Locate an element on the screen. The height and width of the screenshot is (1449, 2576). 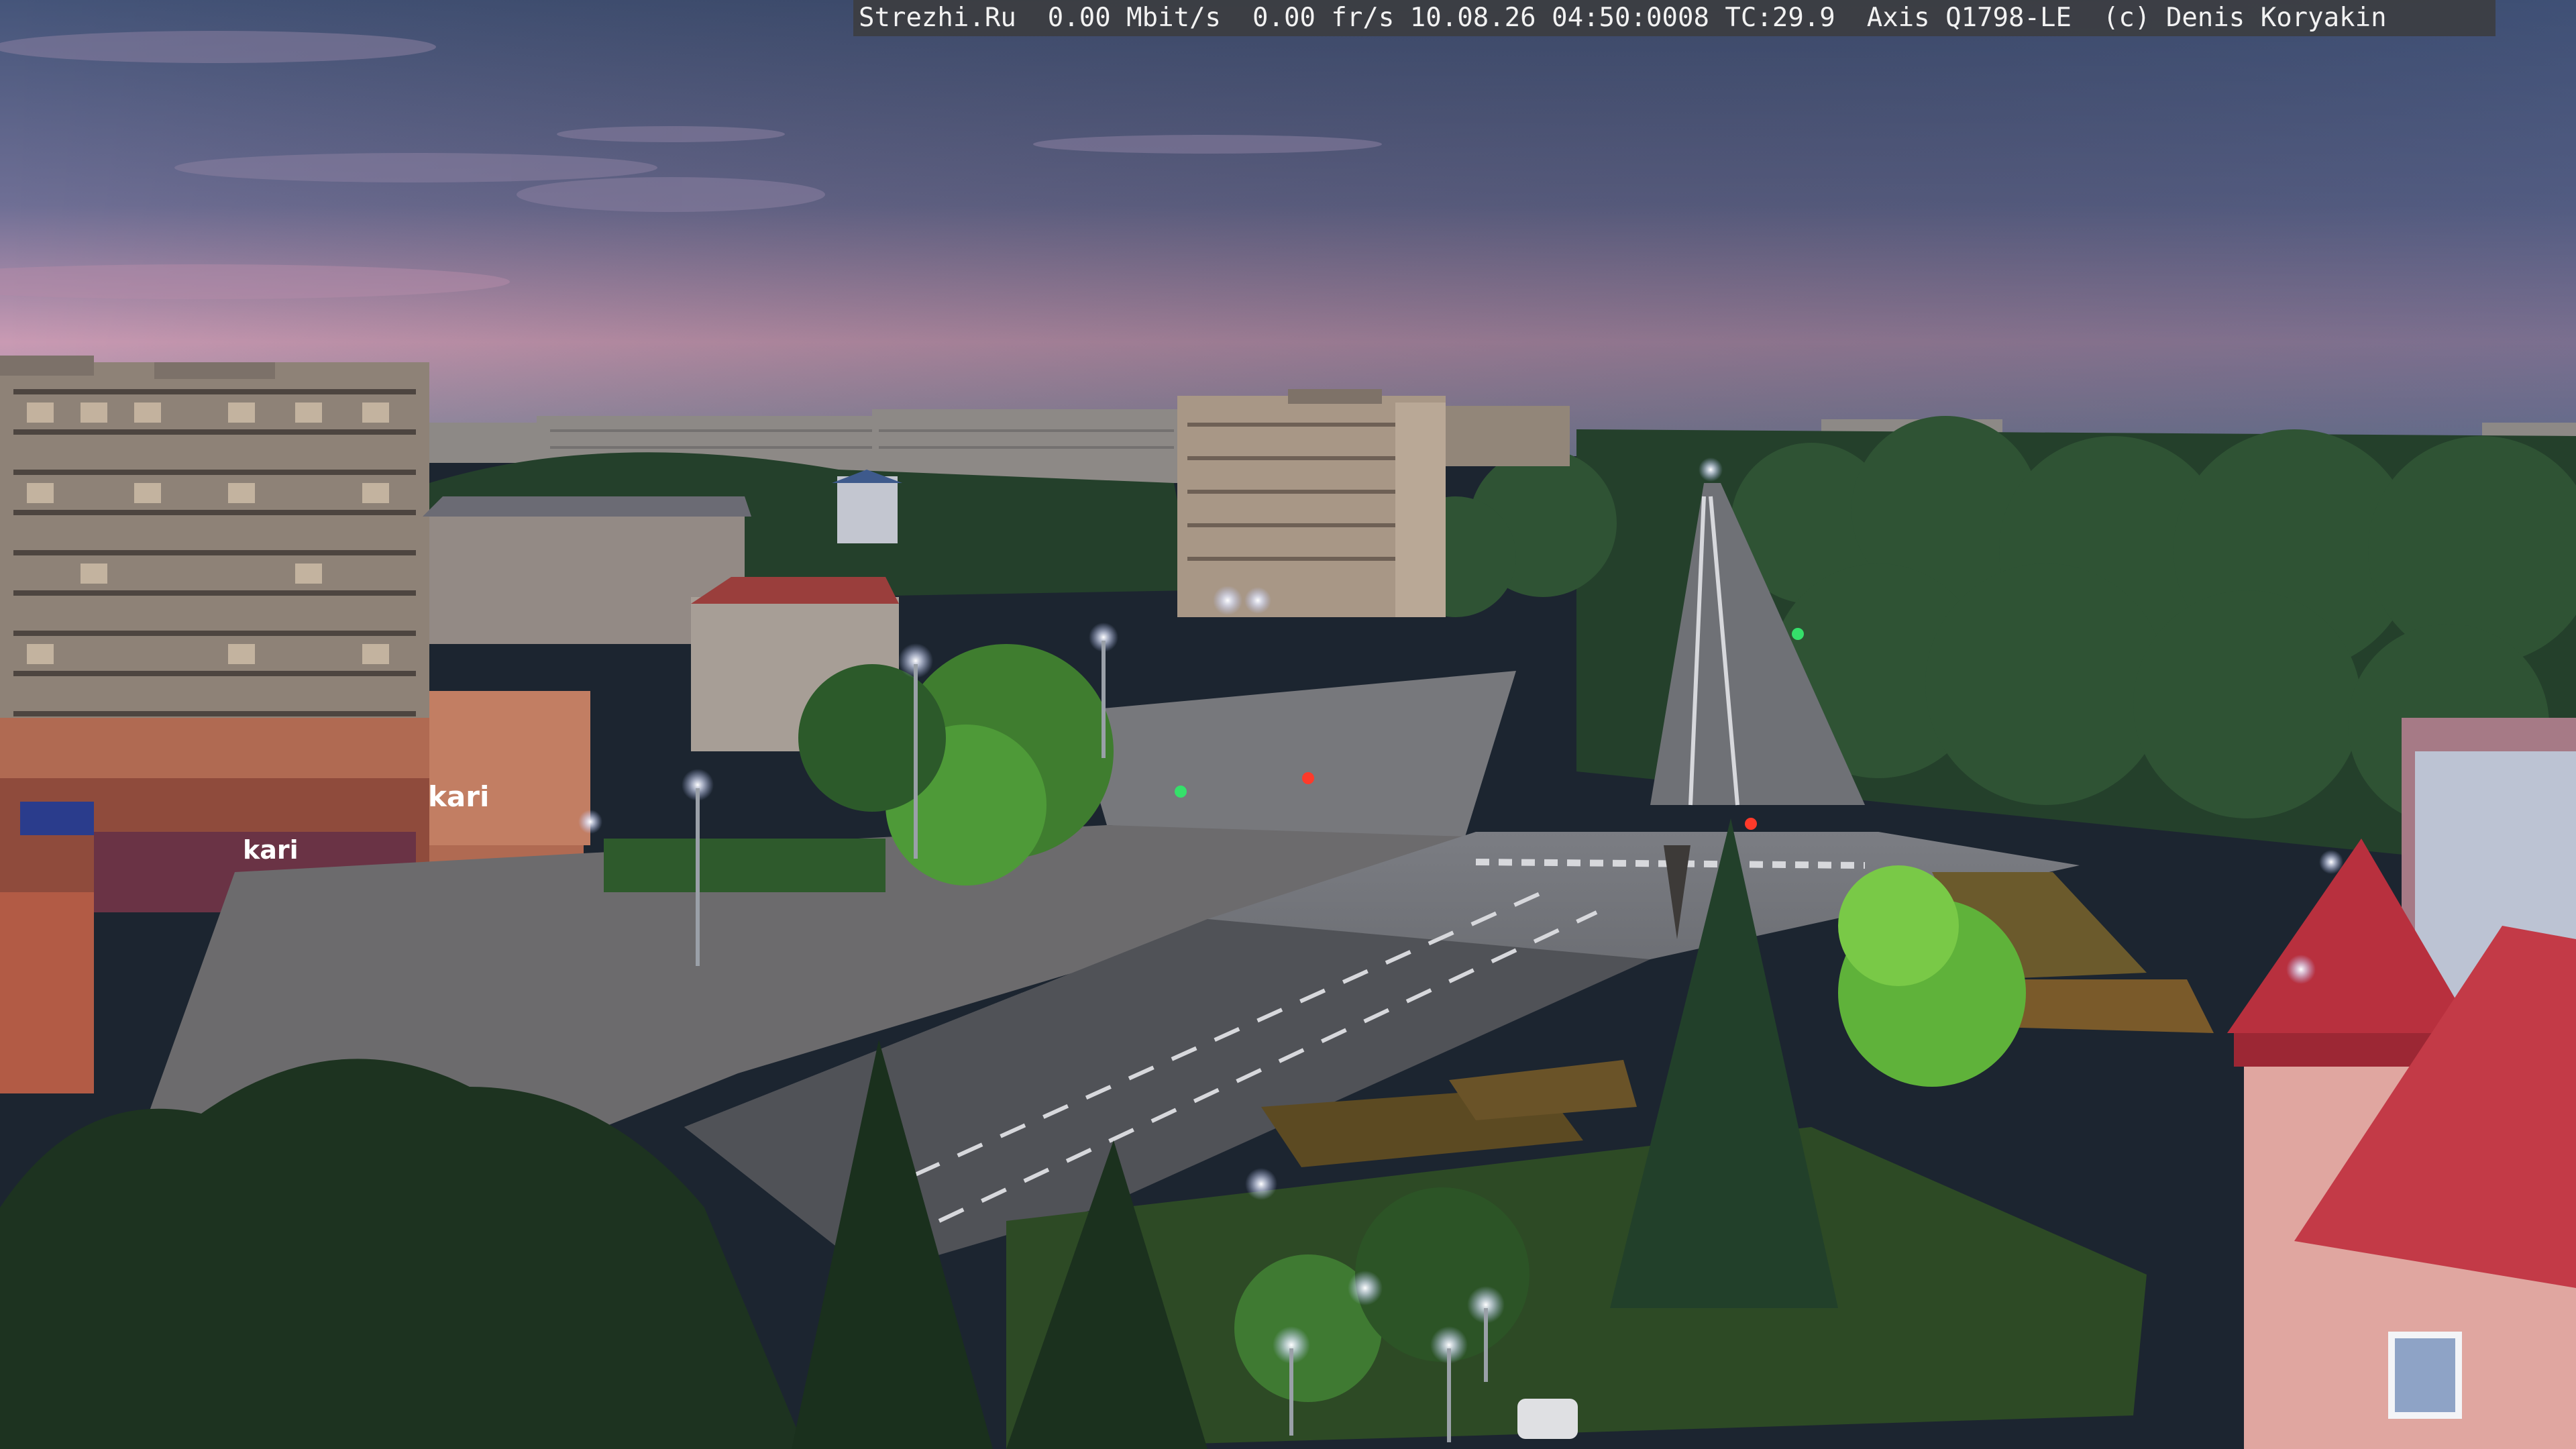
parked-car is located at coordinates (1547, 1419).